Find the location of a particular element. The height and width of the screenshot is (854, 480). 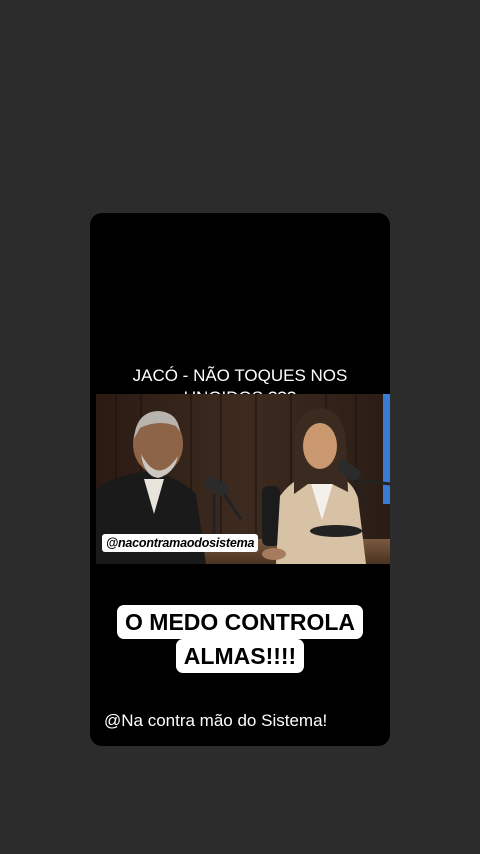

caption-sticker: O MEDO CONTROLA ALMAS!!!! is located at coordinates (240, 639).